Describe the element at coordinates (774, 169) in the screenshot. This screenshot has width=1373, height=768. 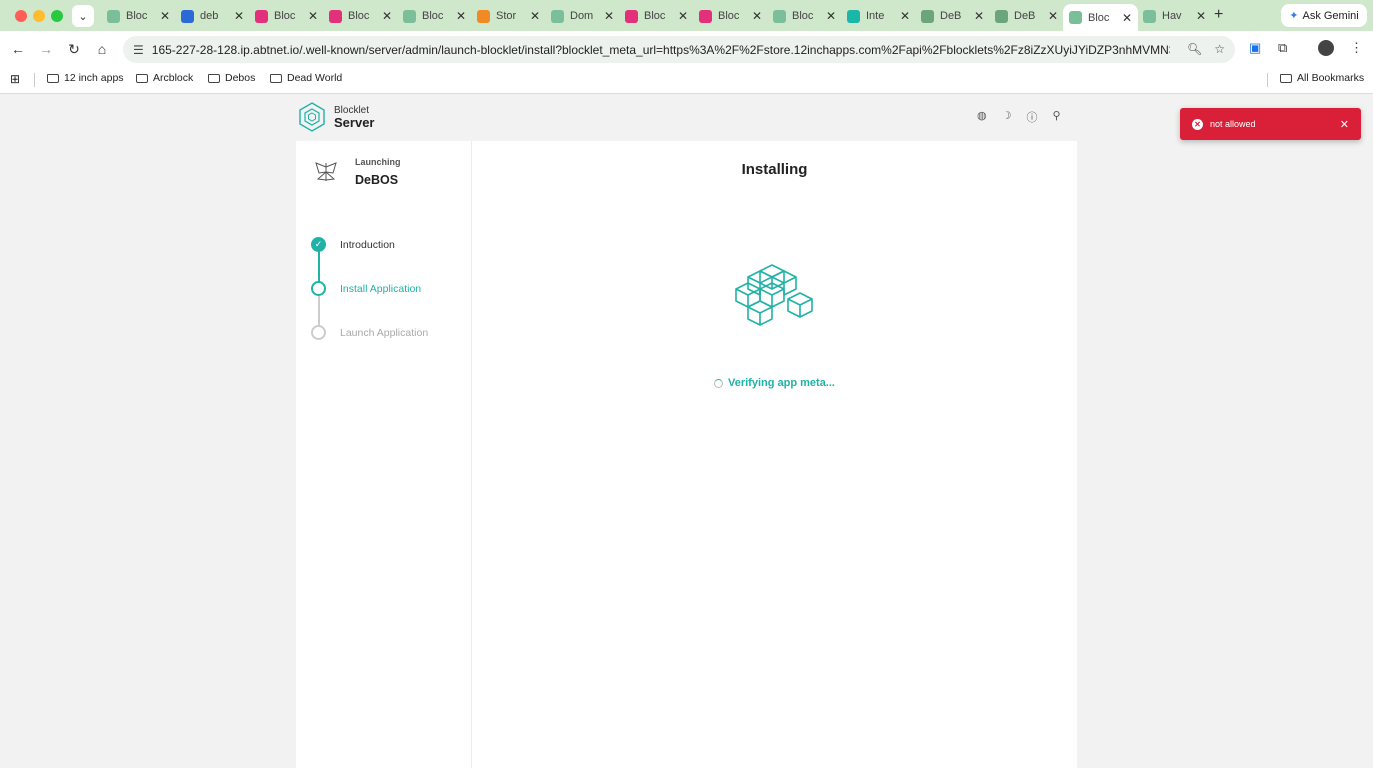
I see `page-title: Installing` at that location.